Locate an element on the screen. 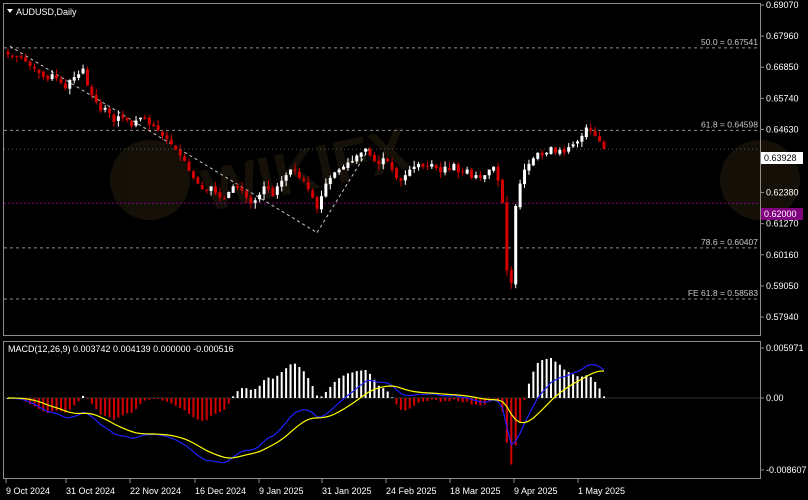  time-tick-label: 1 May 2025 is located at coordinates (601, 491).